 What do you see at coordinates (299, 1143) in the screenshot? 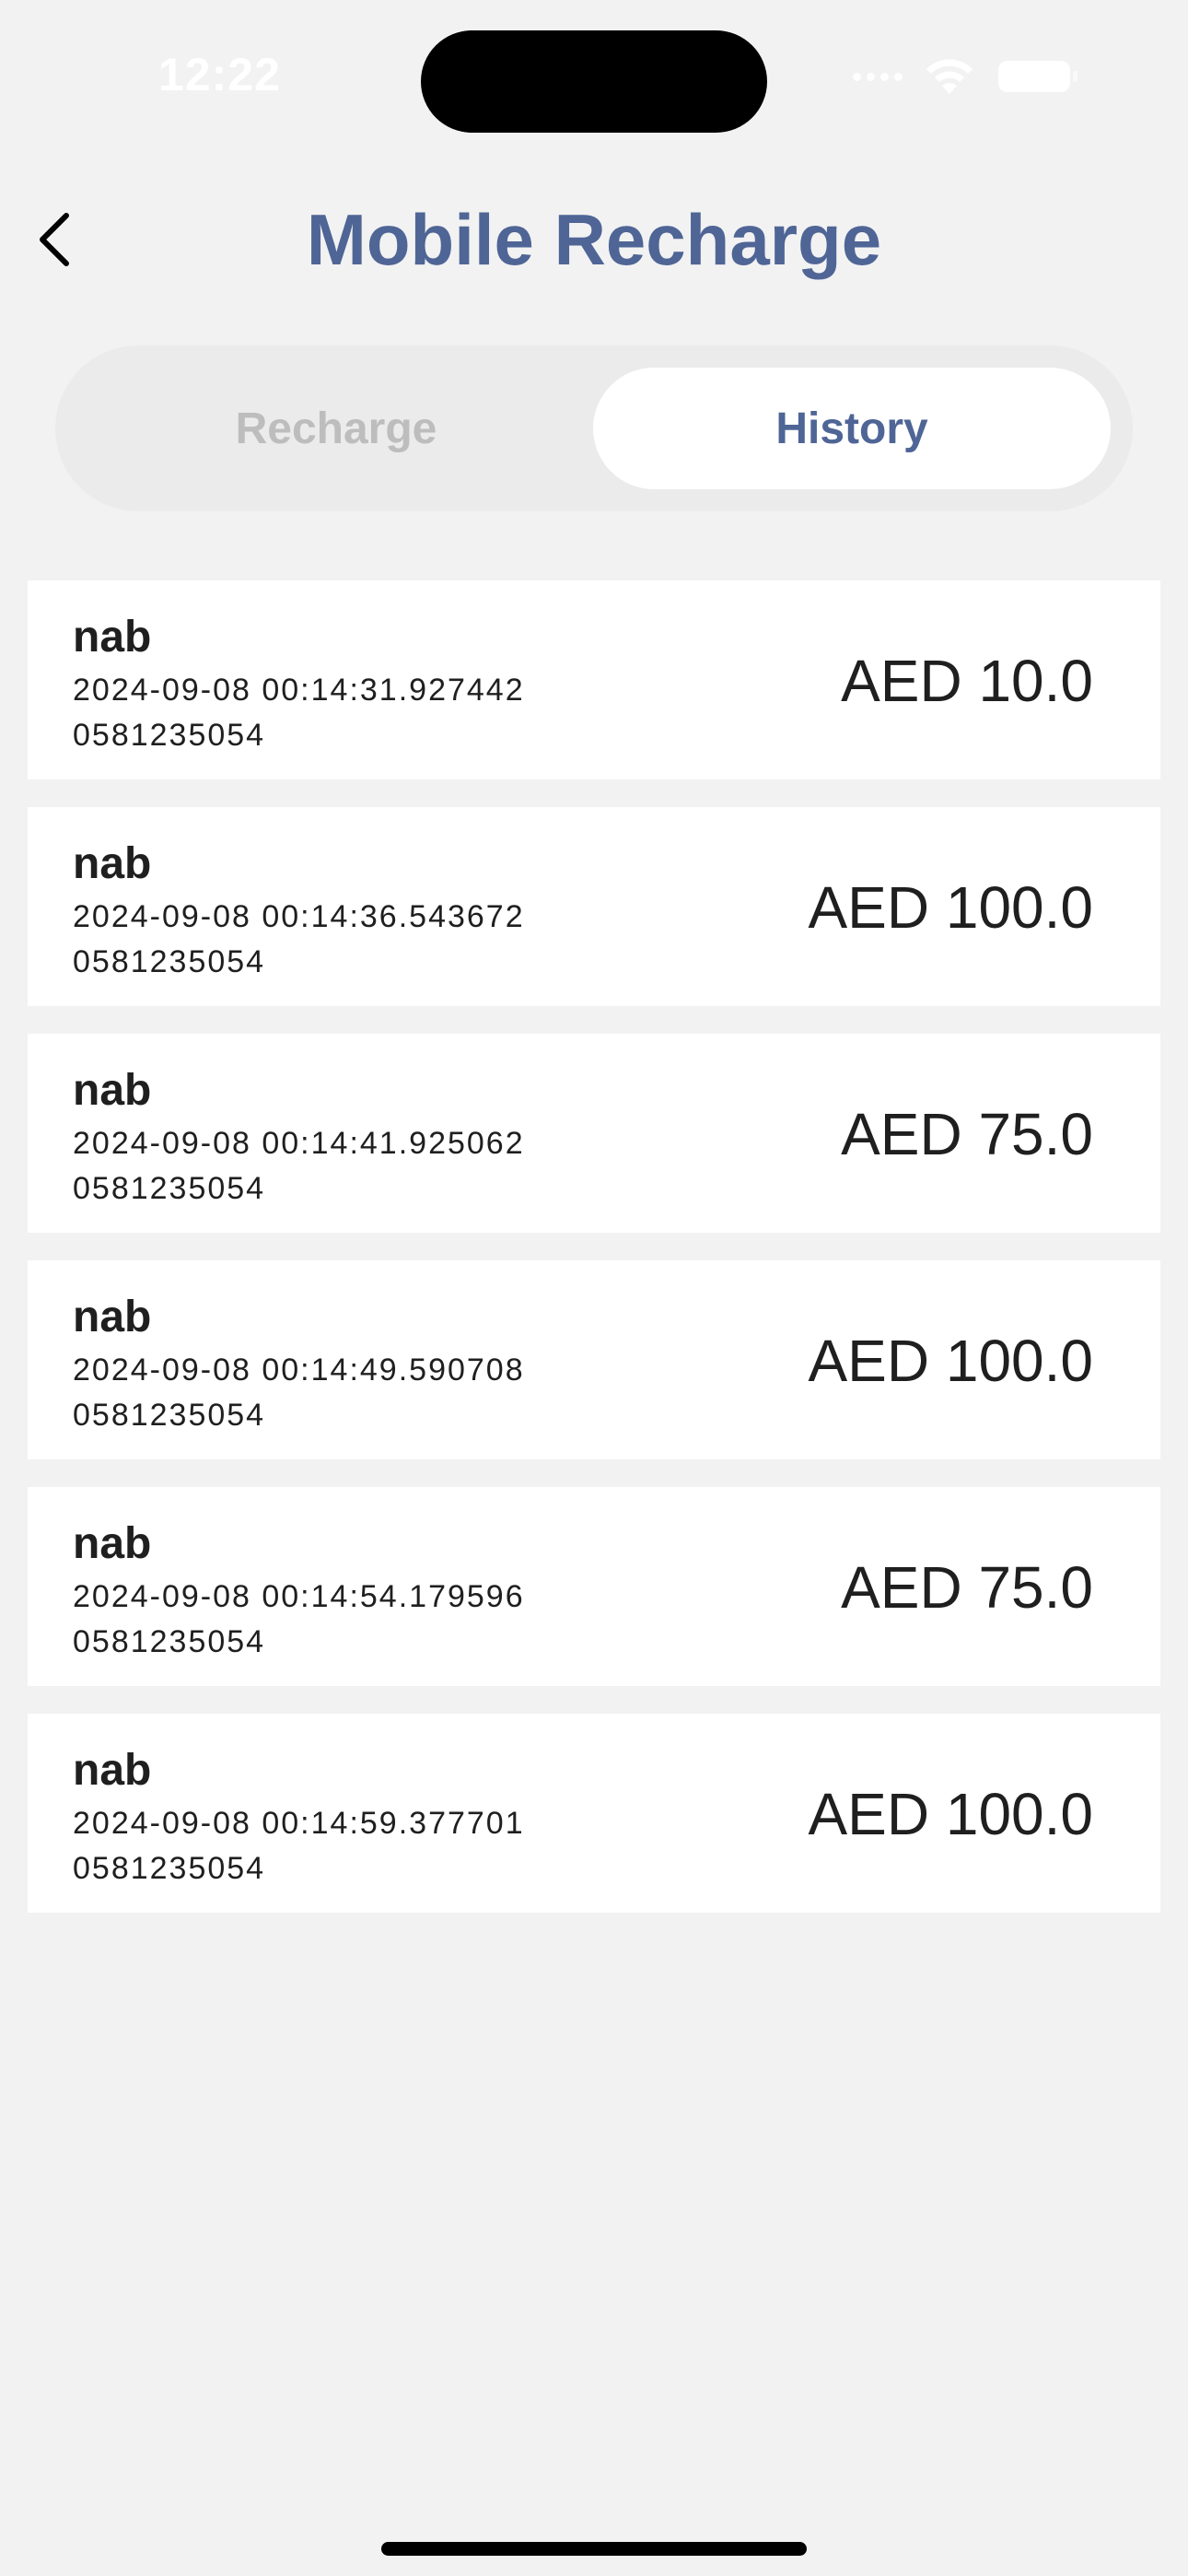
I see `item-date: 2024-09-08 00:14:41.925062` at bounding box center [299, 1143].